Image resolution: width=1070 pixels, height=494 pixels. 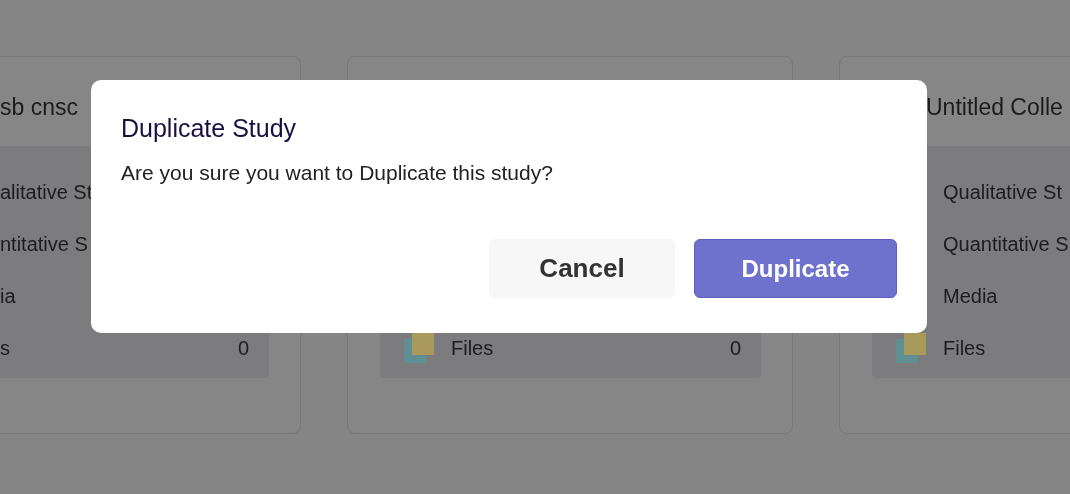 I want to click on row-label: alitative St, so click(x=46, y=191).